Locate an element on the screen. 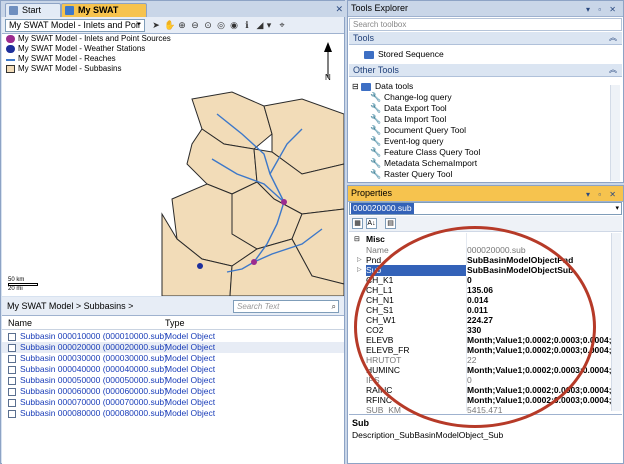  zoom-next-icon: ◉ is located at coordinates (234, 25).